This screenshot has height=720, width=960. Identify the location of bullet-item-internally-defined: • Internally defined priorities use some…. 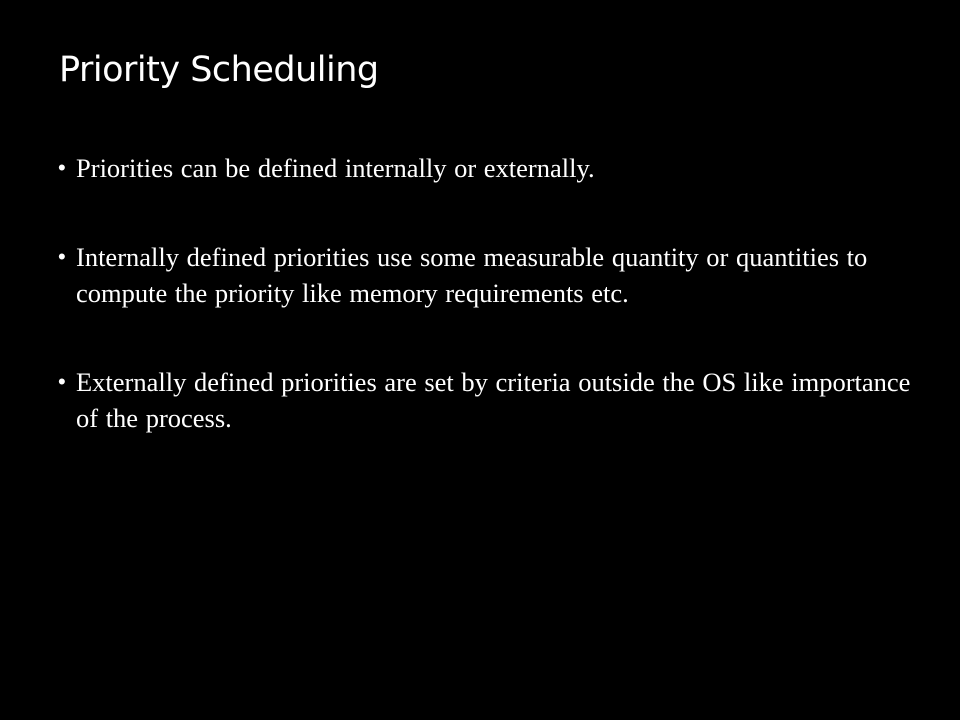
(488, 275).